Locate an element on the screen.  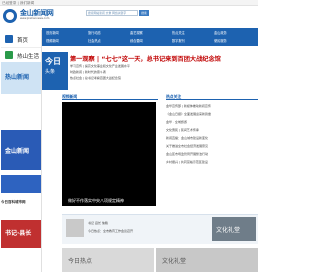
sidebar-ad-blue: 金山新闻 is located at coordinates (21, 150).